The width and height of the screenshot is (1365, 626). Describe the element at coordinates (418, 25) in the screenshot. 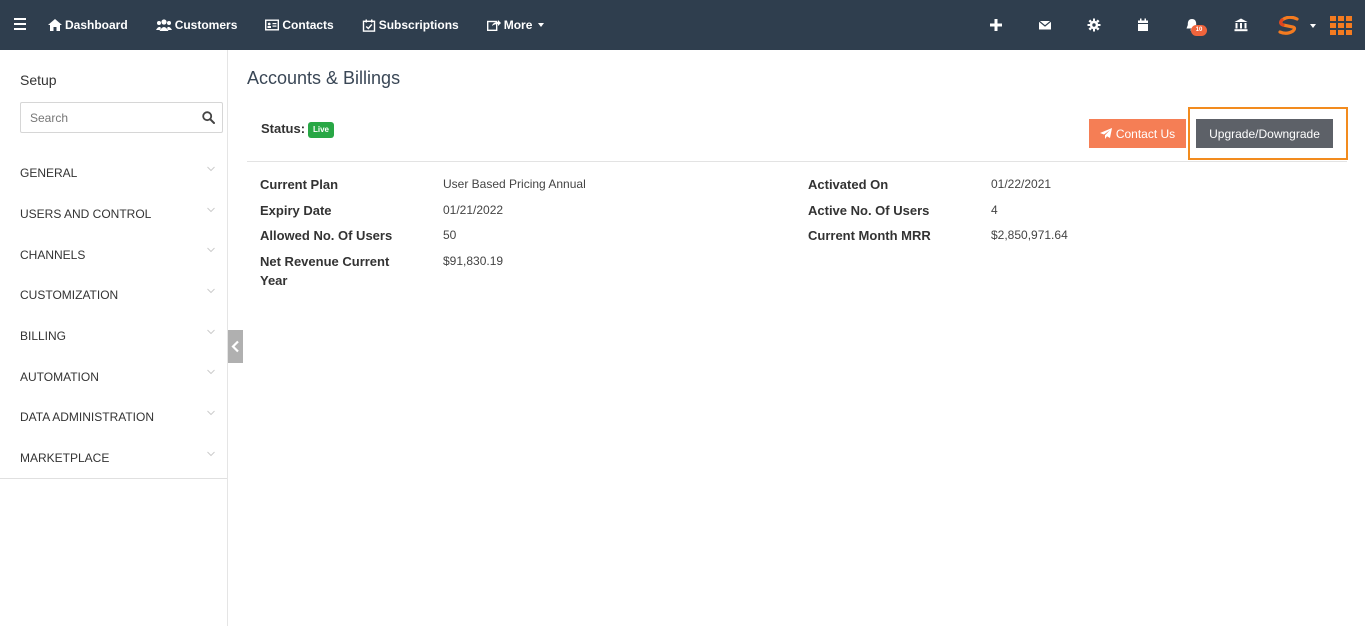

I see `nav-subscriptions-label: Subscriptions` at that location.